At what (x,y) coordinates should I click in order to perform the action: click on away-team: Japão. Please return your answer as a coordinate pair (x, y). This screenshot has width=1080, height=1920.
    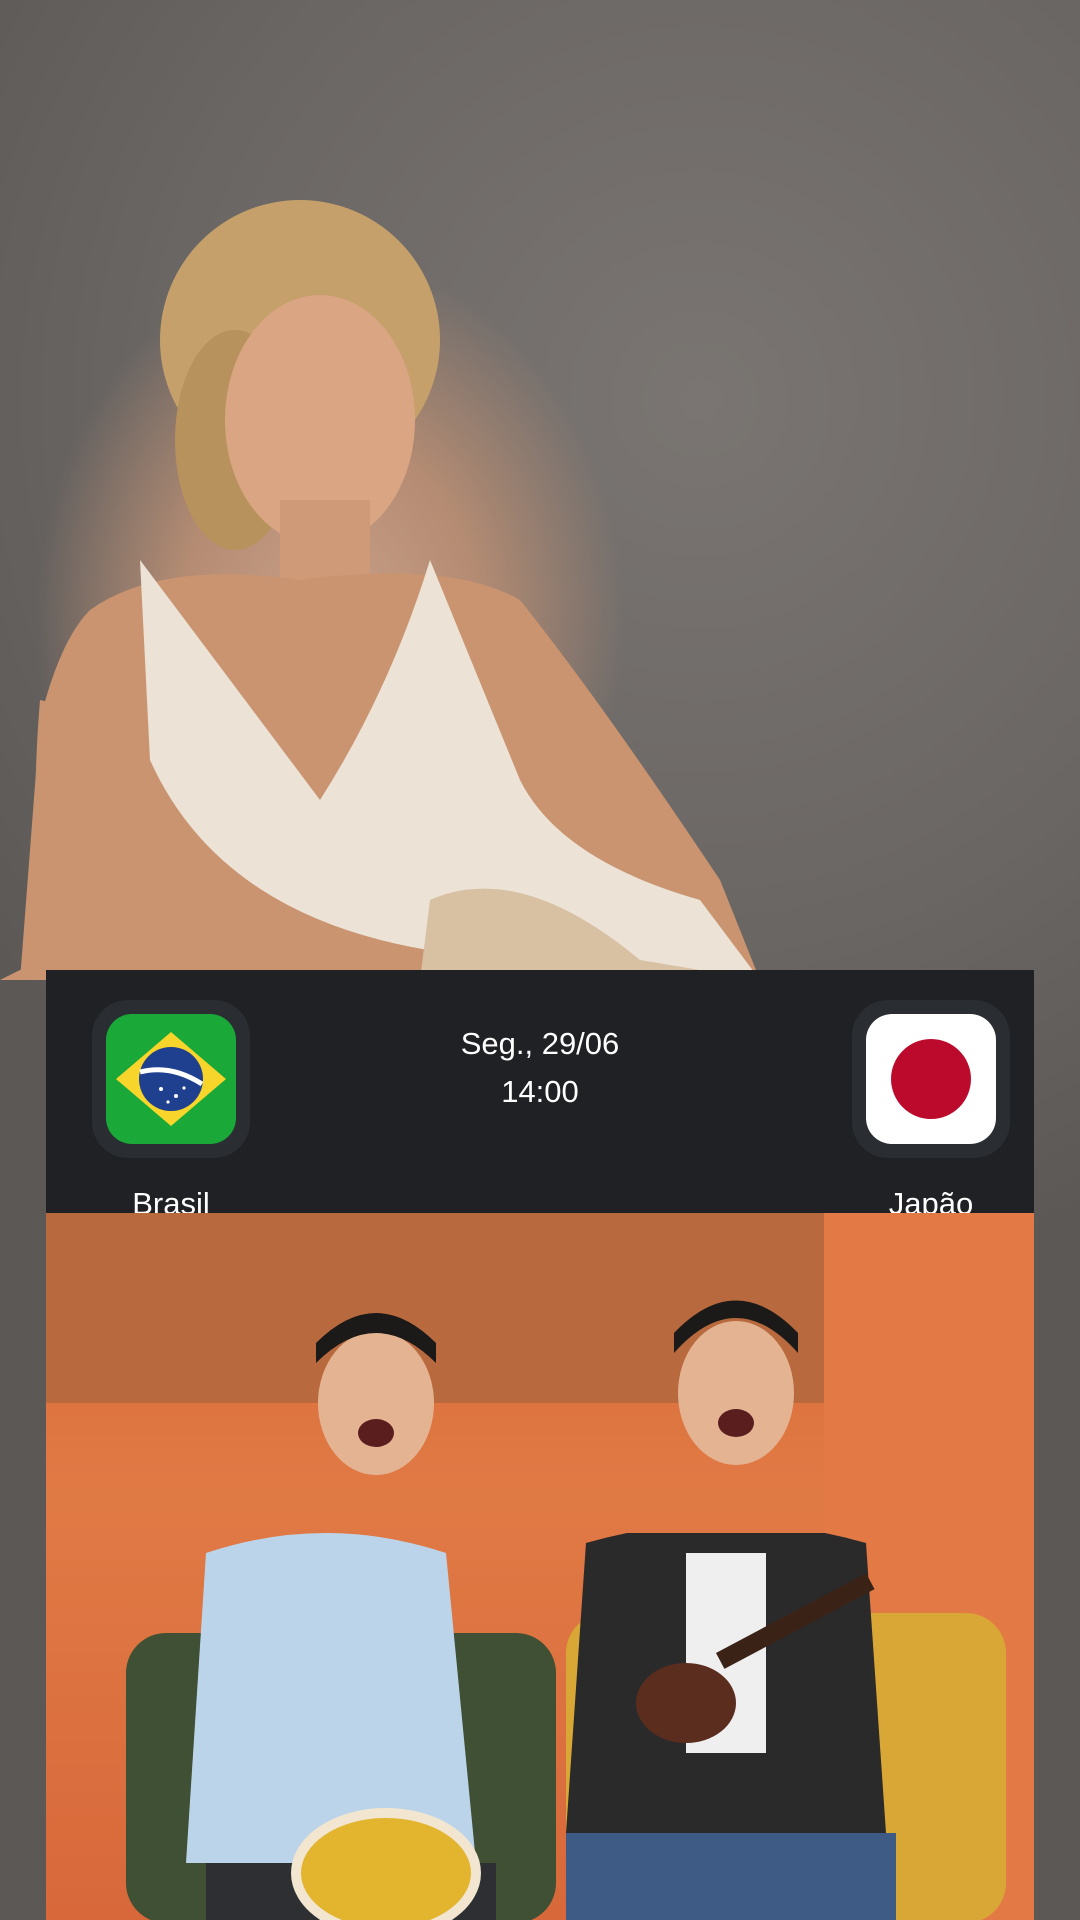
    Looking at the image, I should click on (931, 1111).